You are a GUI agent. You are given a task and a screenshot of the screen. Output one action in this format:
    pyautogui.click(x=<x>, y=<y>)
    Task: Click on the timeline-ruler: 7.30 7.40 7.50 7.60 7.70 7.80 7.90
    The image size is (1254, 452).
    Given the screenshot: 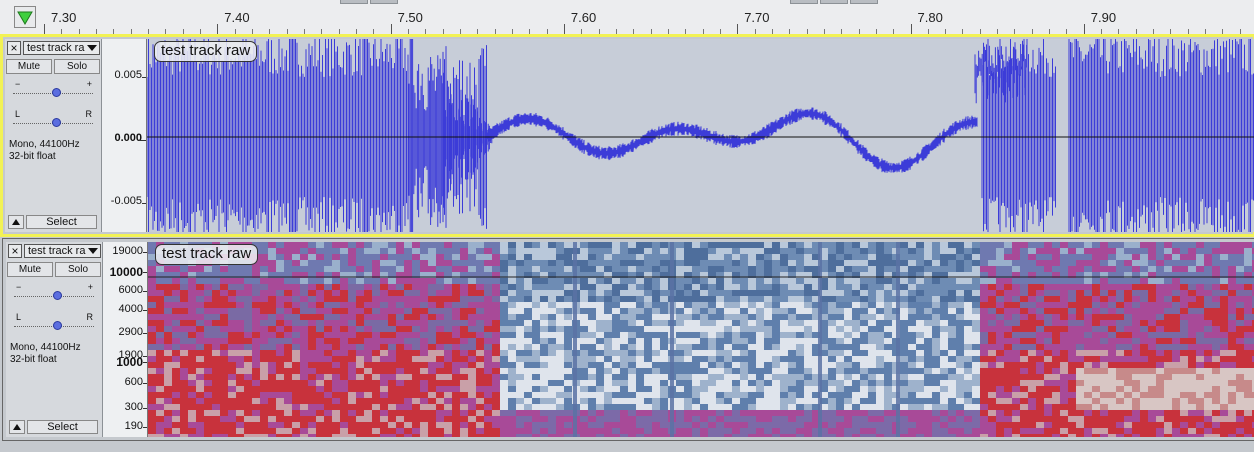 What is the action you would take?
    pyautogui.click(x=627, y=17)
    